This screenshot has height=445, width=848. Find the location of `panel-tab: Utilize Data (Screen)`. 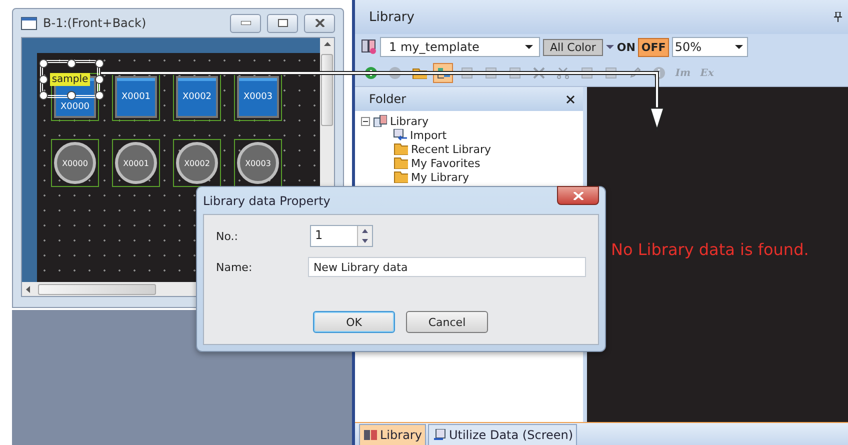

panel-tab: Utilize Data (Screen) is located at coordinates (503, 434).